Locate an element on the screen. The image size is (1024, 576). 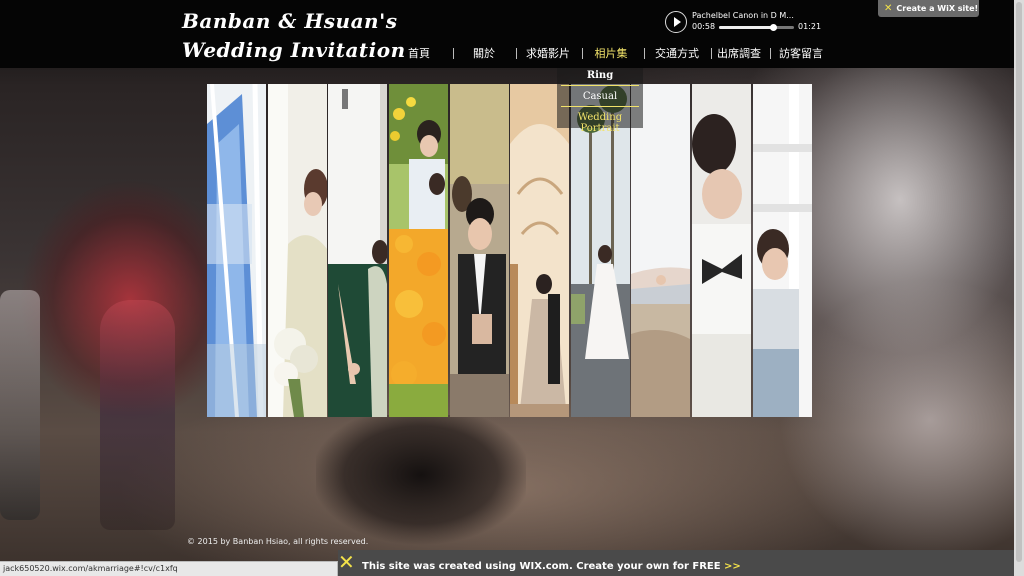
nav-item-albums: 相片集 is located at coordinates (611, 54).